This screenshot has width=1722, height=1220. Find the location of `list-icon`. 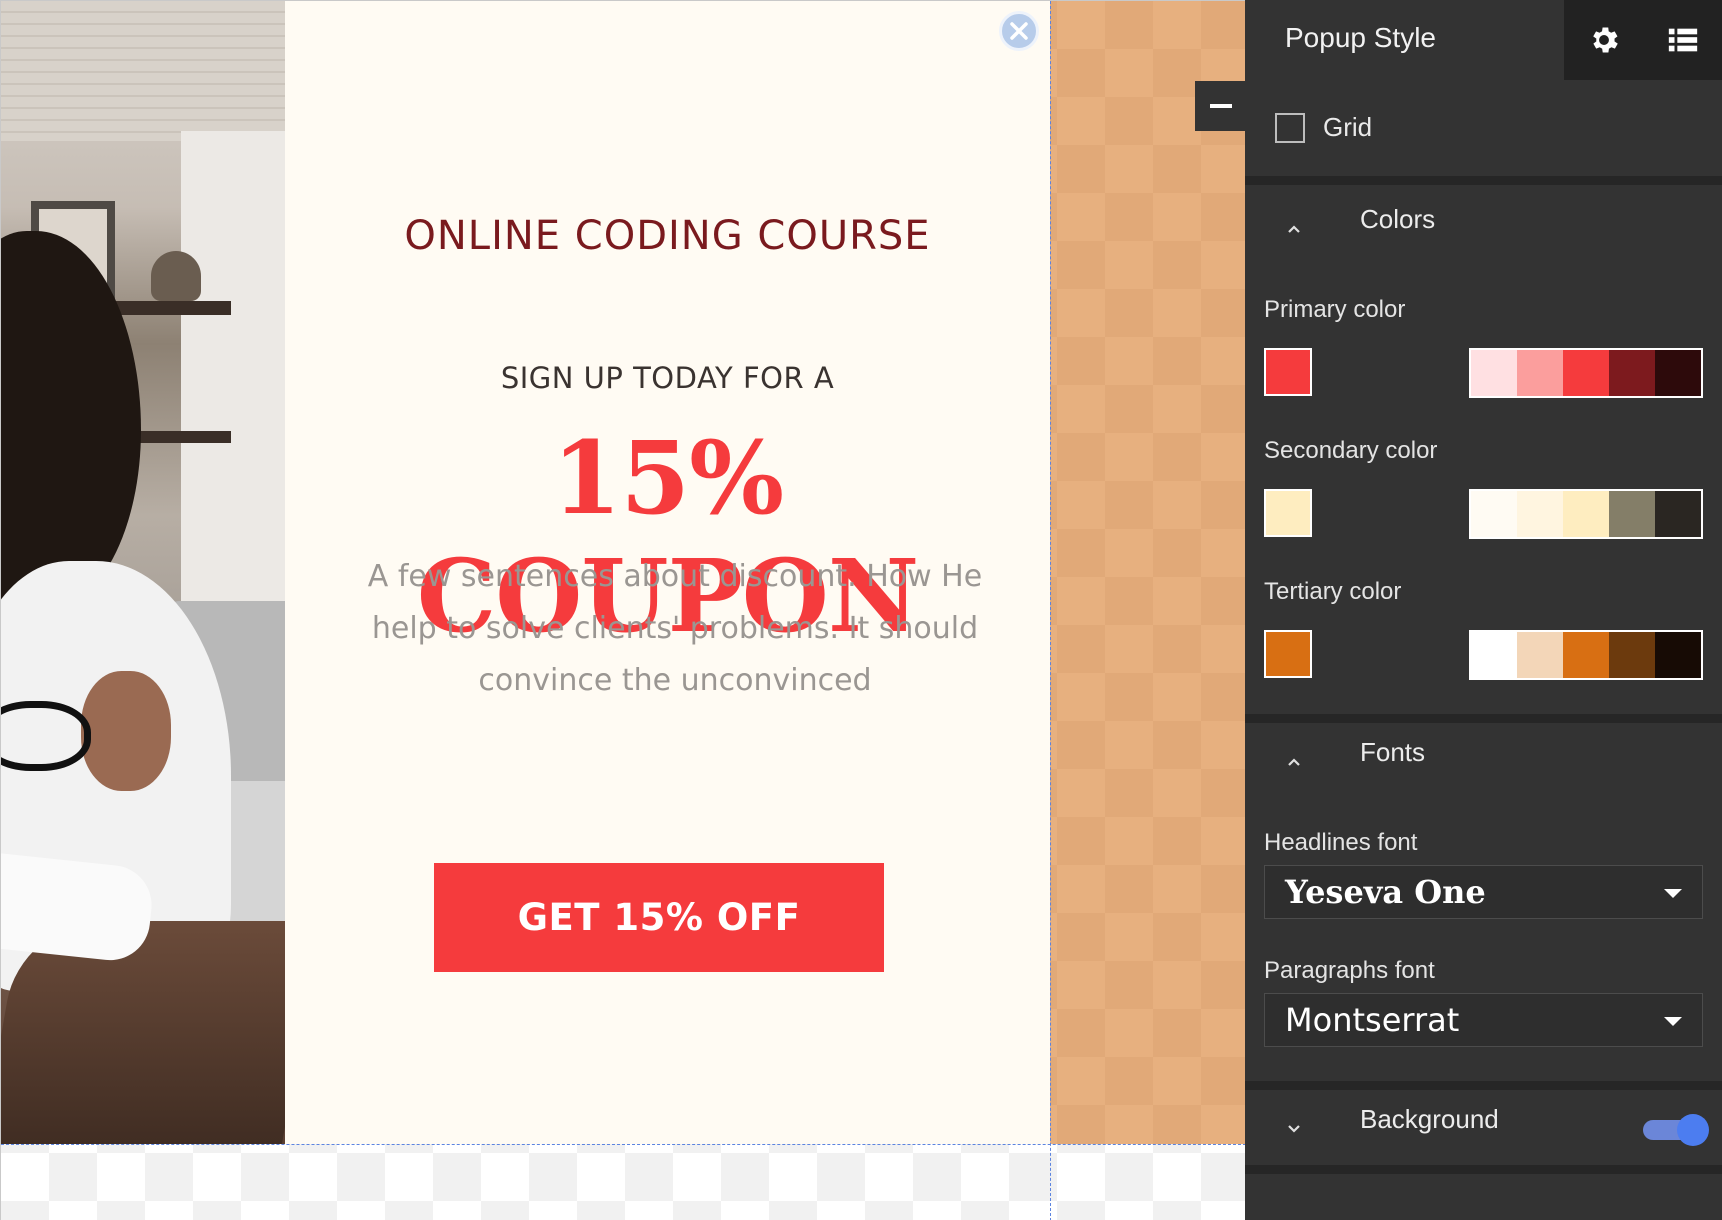

list-icon is located at coordinates (1682, 40).